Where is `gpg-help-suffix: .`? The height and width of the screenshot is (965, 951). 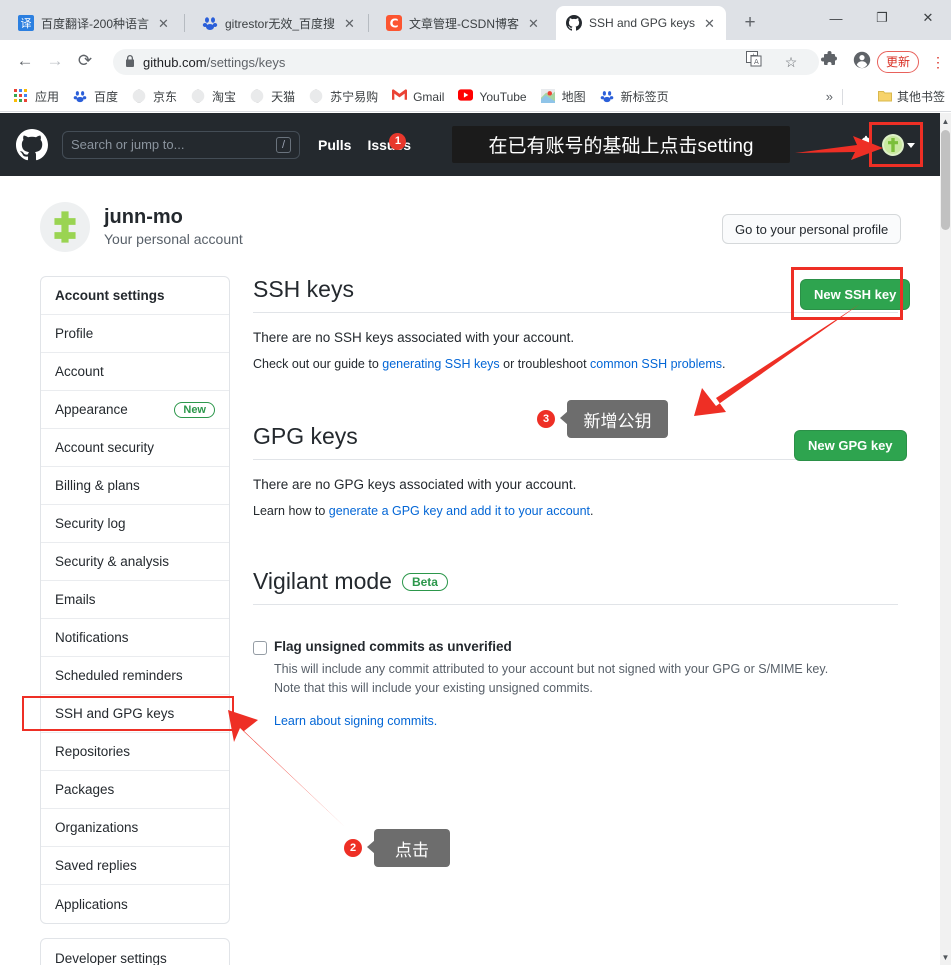 gpg-help-suffix: . is located at coordinates (592, 511).